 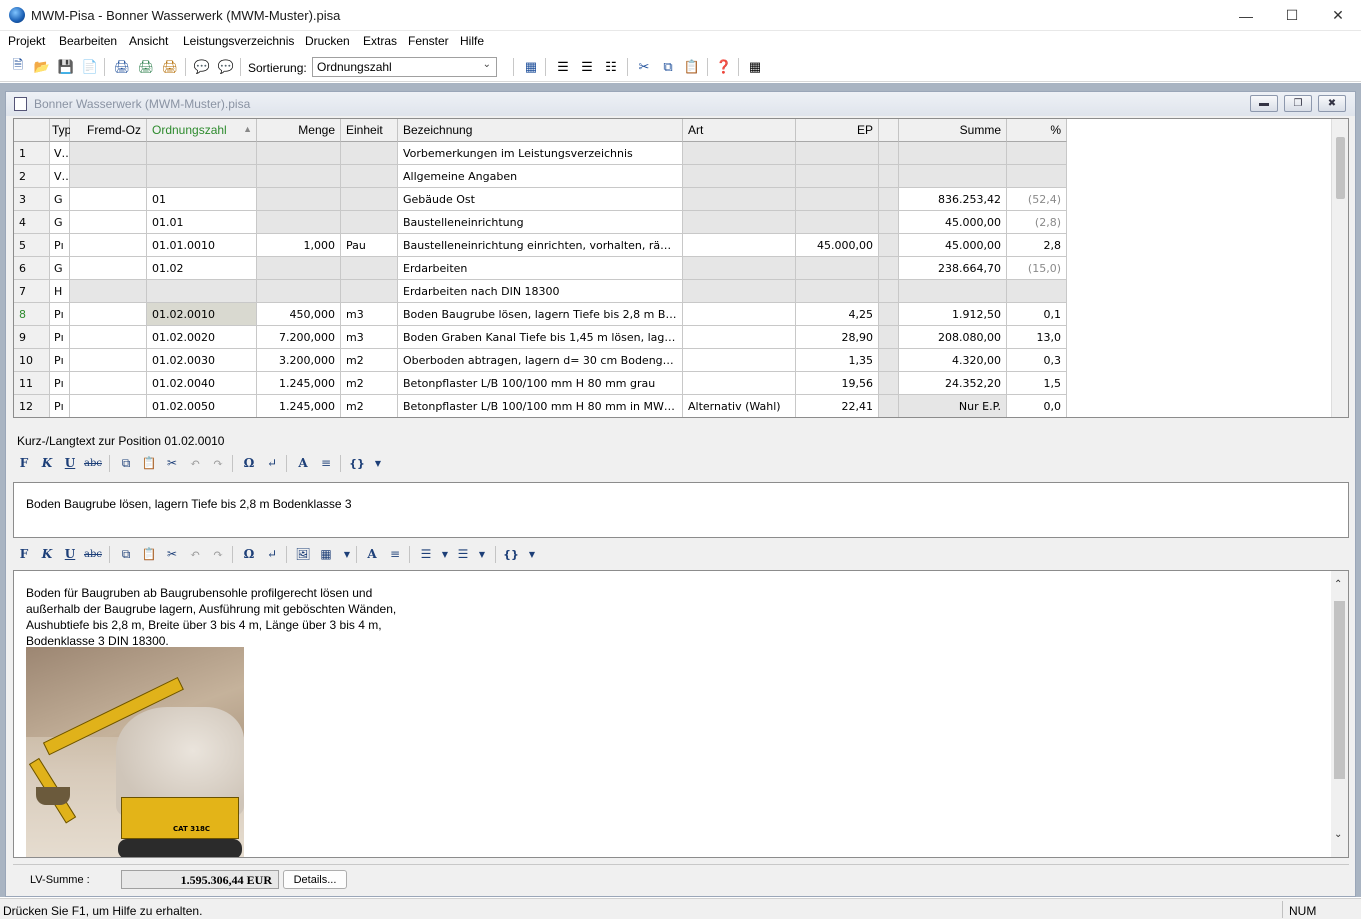 What do you see at coordinates (347, 554) in the screenshot?
I see `table-dropdown-icon: ▼` at bounding box center [347, 554].